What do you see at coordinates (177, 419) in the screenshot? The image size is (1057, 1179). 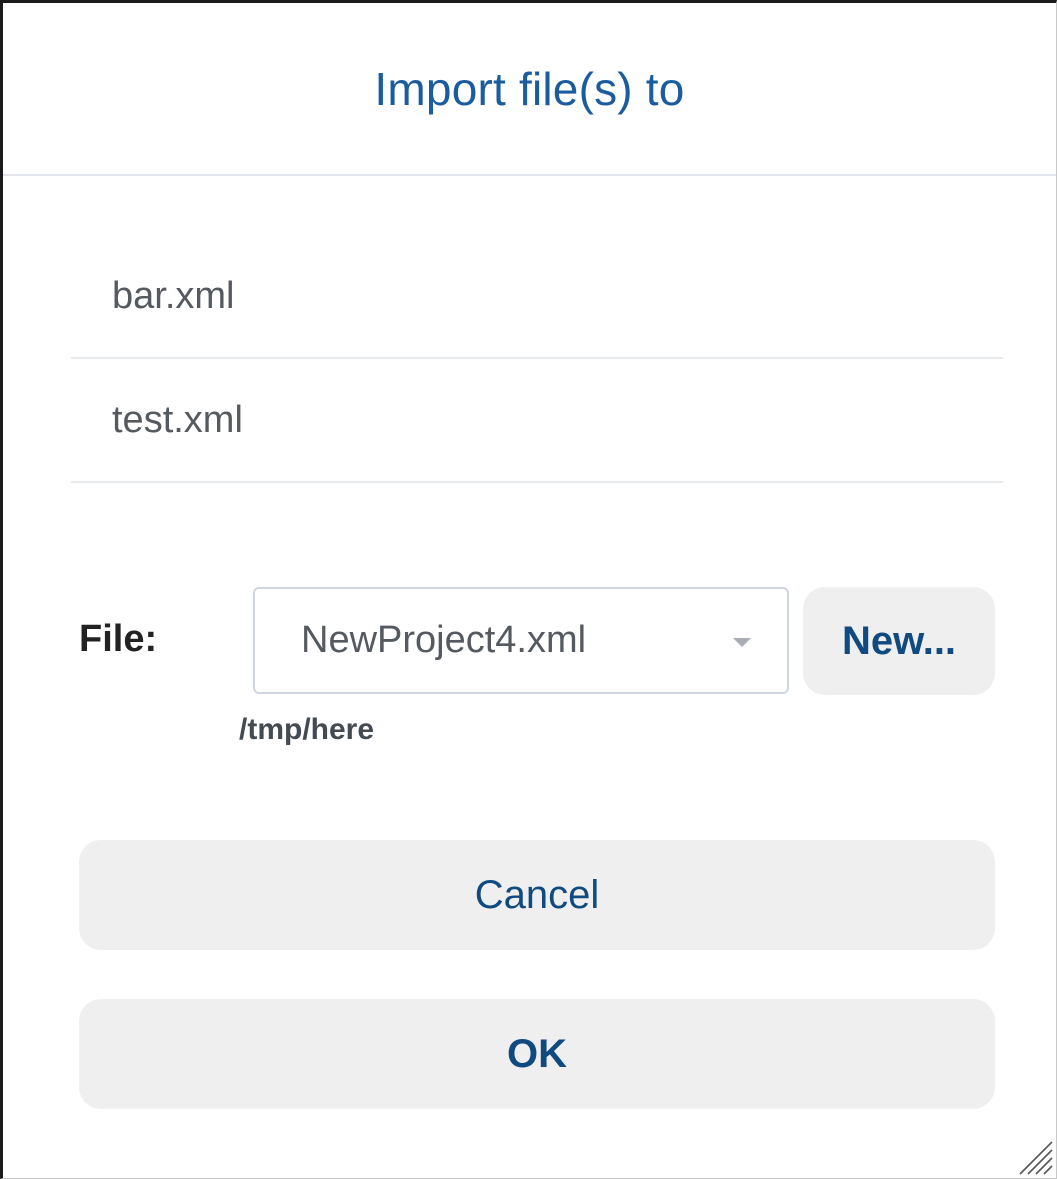 I see `file-name: test.xml` at bounding box center [177, 419].